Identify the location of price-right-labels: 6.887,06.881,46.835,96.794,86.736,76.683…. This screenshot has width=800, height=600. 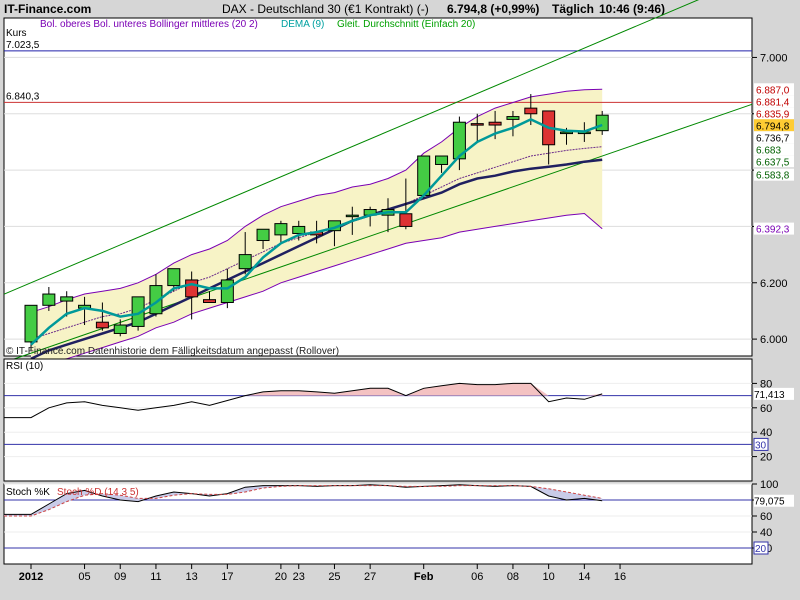
(774, 159).